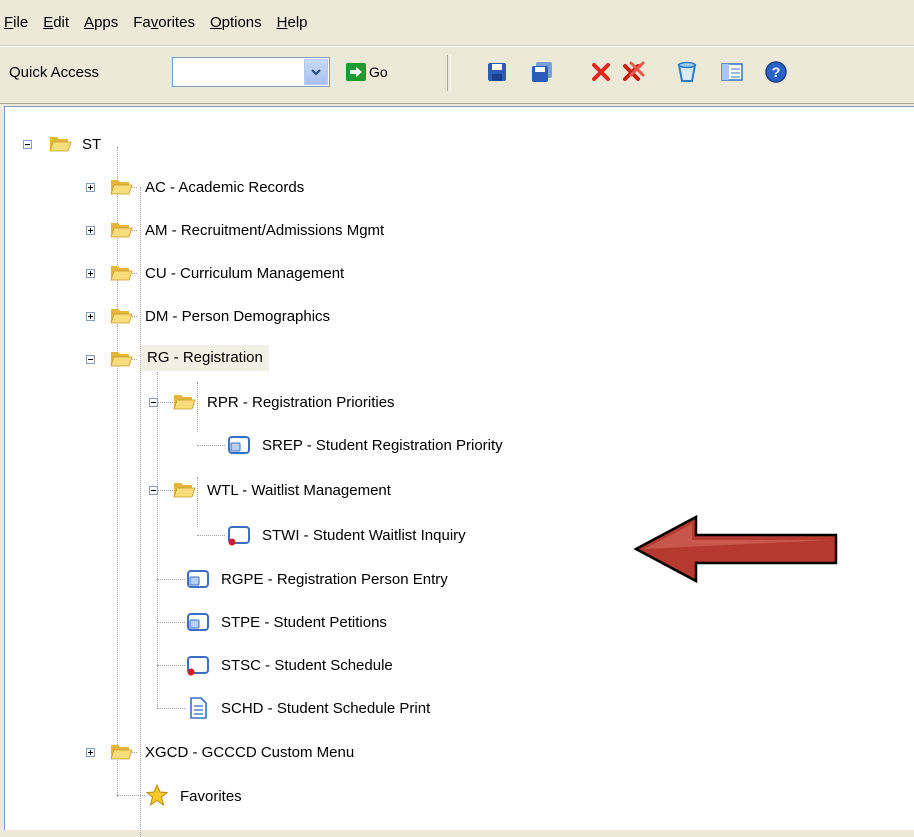 This screenshot has width=914, height=837. What do you see at coordinates (292, 22) in the screenshot?
I see `menu-help: Help` at bounding box center [292, 22].